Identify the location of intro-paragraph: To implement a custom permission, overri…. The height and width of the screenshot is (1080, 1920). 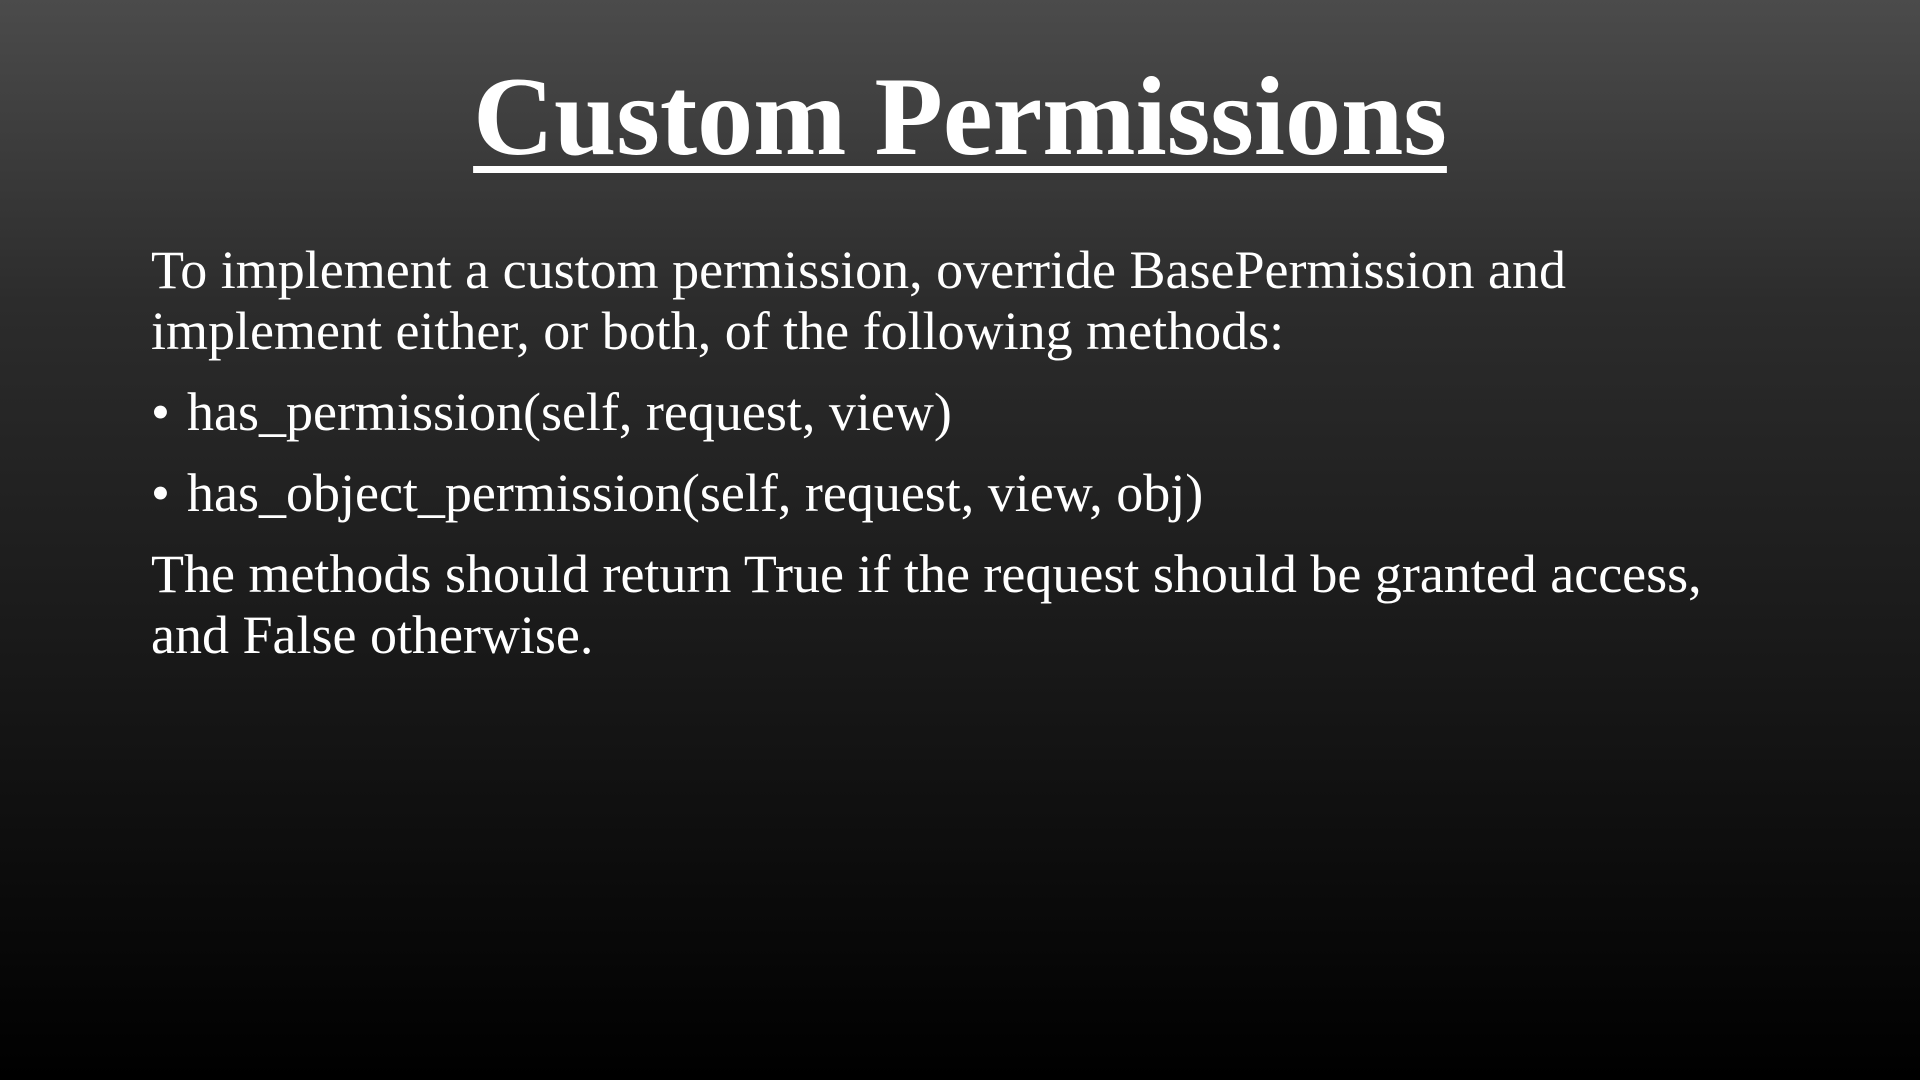
(858, 300).